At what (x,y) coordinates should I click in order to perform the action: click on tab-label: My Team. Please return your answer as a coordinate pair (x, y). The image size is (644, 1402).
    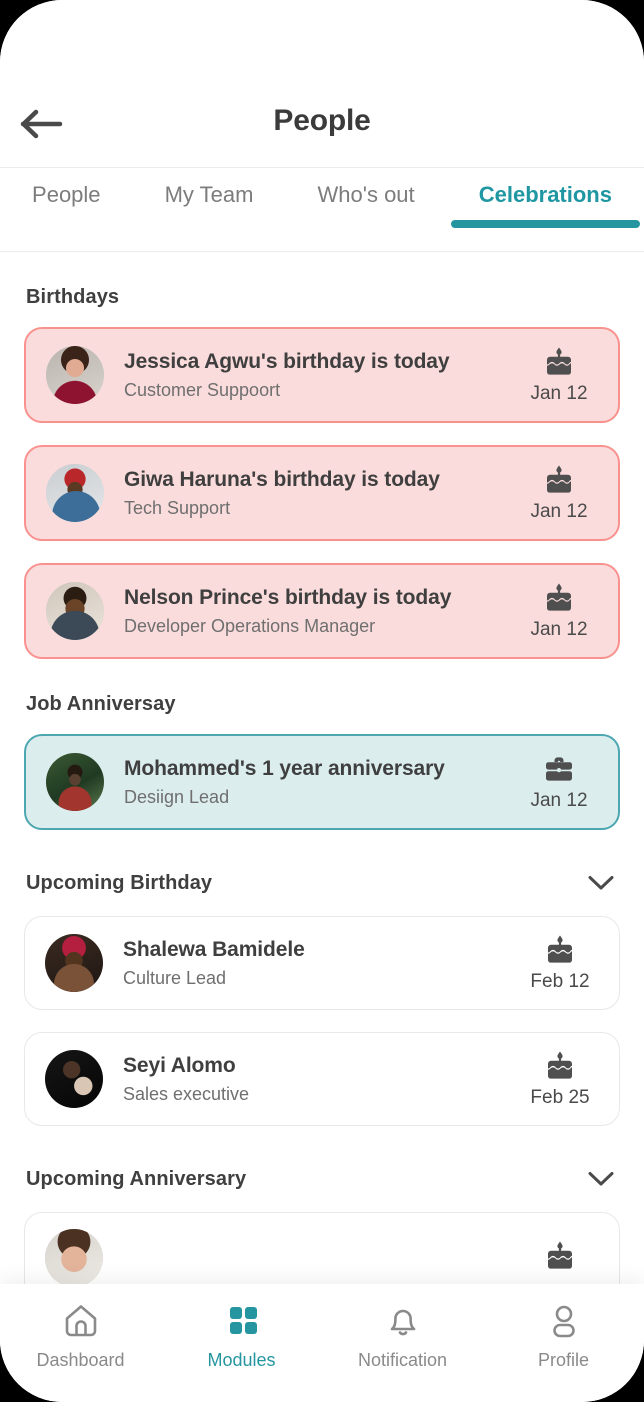
    Looking at the image, I should click on (209, 194).